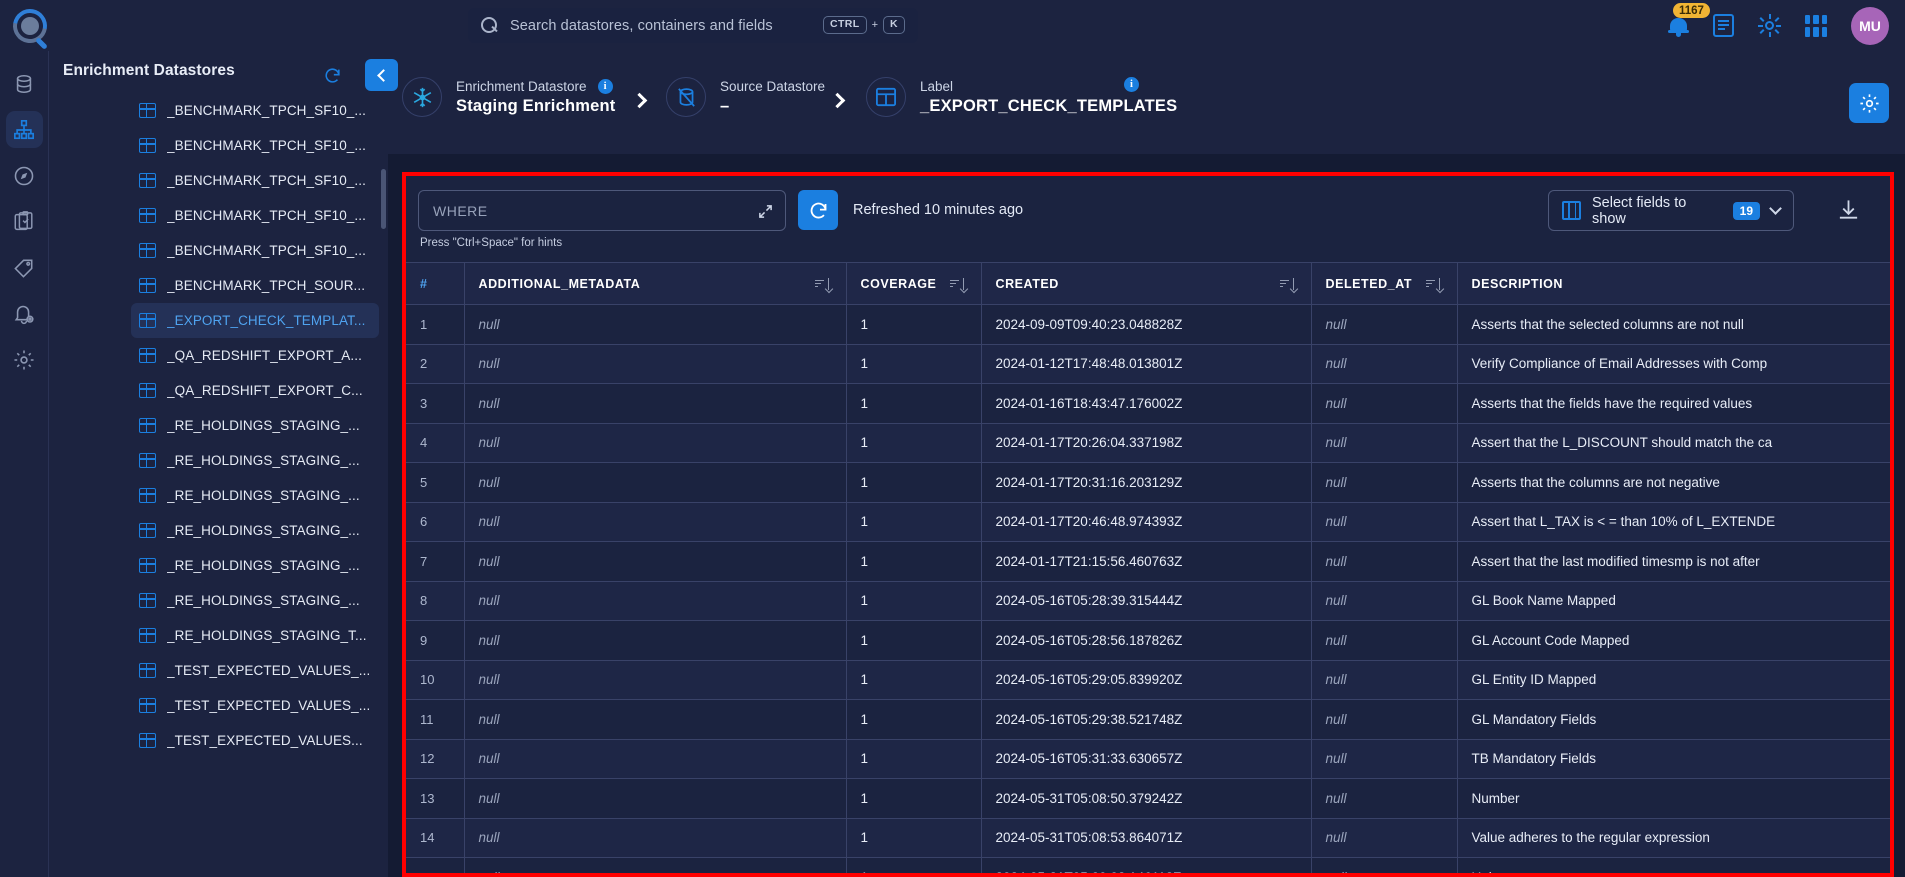 This screenshot has width=1905, height=877. I want to click on theme-toggle-button, so click(1769, 25).